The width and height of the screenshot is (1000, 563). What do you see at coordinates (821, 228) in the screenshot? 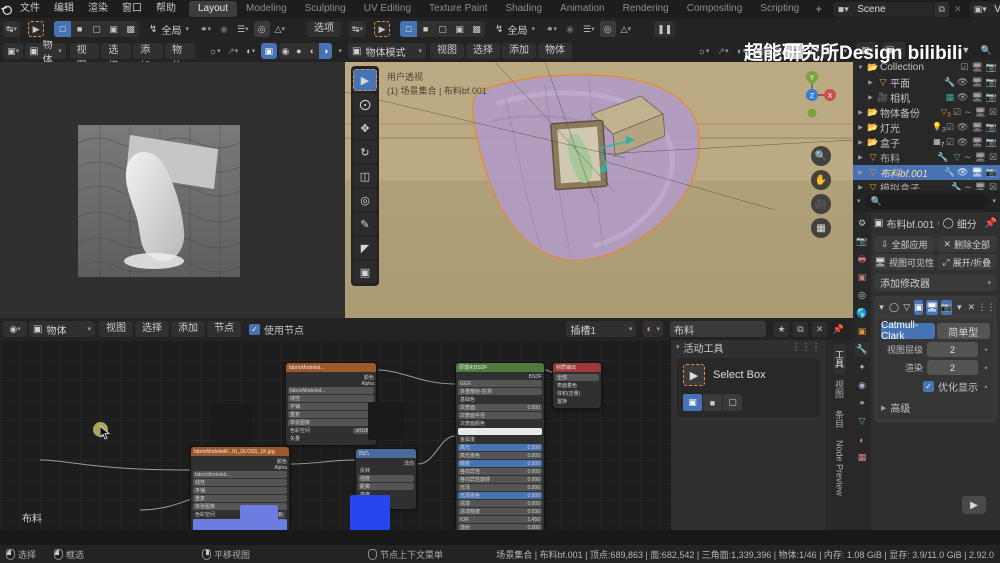
I see `ortho-persp-icon: ▦` at bounding box center [821, 228].